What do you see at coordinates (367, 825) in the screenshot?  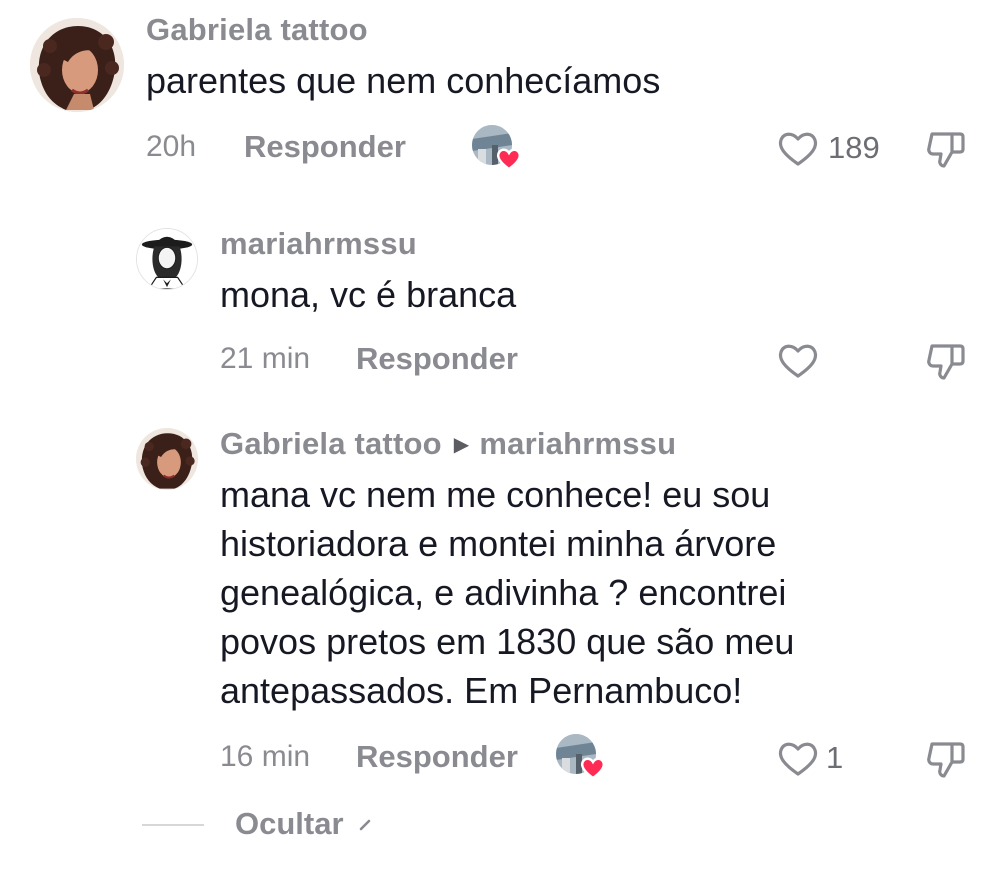 I see `chevron-up-icon` at bounding box center [367, 825].